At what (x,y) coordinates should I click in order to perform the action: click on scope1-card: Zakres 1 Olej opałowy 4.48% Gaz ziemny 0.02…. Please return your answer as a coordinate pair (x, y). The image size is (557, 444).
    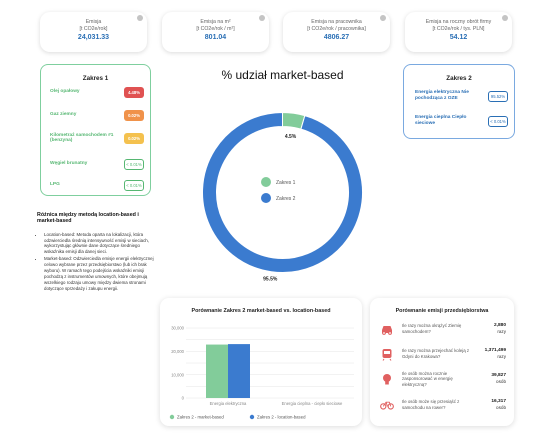
    Looking at the image, I should click on (95, 130).